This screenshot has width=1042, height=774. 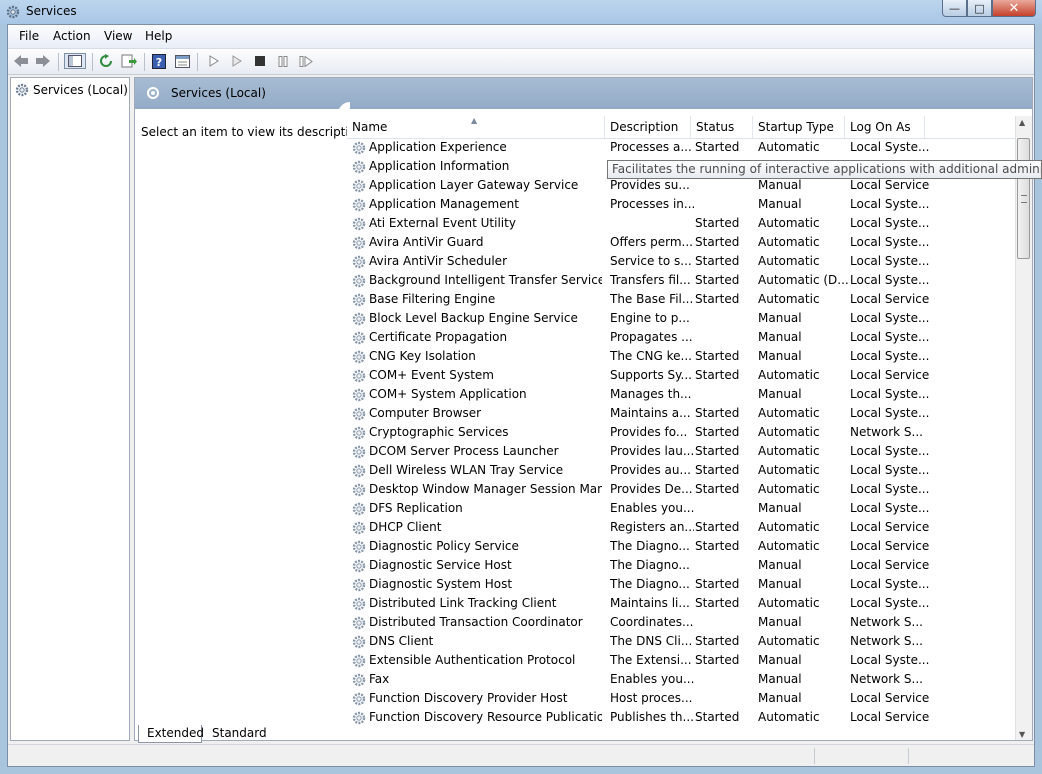 What do you see at coordinates (979, 8) in the screenshot?
I see `maximize-button: □` at bounding box center [979, 8].